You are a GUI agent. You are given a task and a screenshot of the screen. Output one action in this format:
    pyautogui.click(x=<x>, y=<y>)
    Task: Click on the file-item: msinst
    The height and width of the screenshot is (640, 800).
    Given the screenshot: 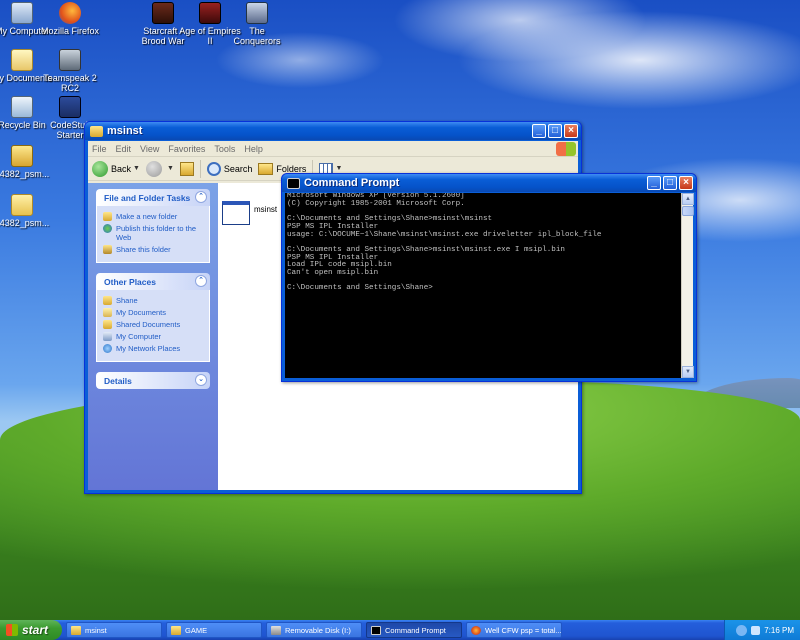 What is the action you would take?
    pyautogui.click(x=249, y=213)
    